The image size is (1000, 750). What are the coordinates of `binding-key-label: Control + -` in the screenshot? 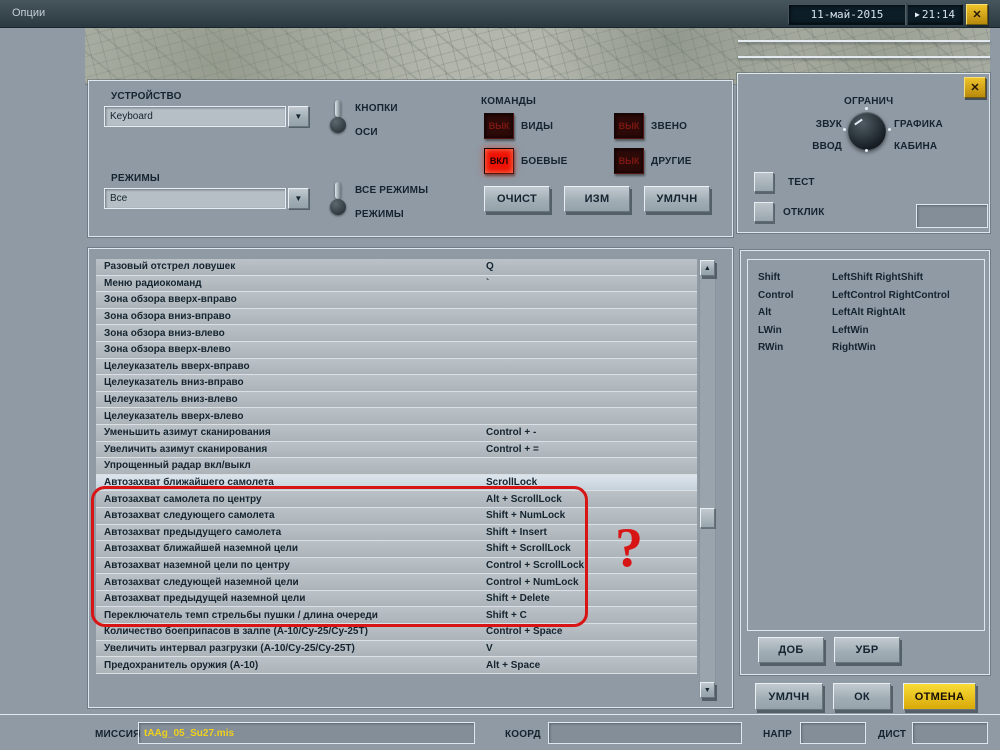 It's located at (511, 433).